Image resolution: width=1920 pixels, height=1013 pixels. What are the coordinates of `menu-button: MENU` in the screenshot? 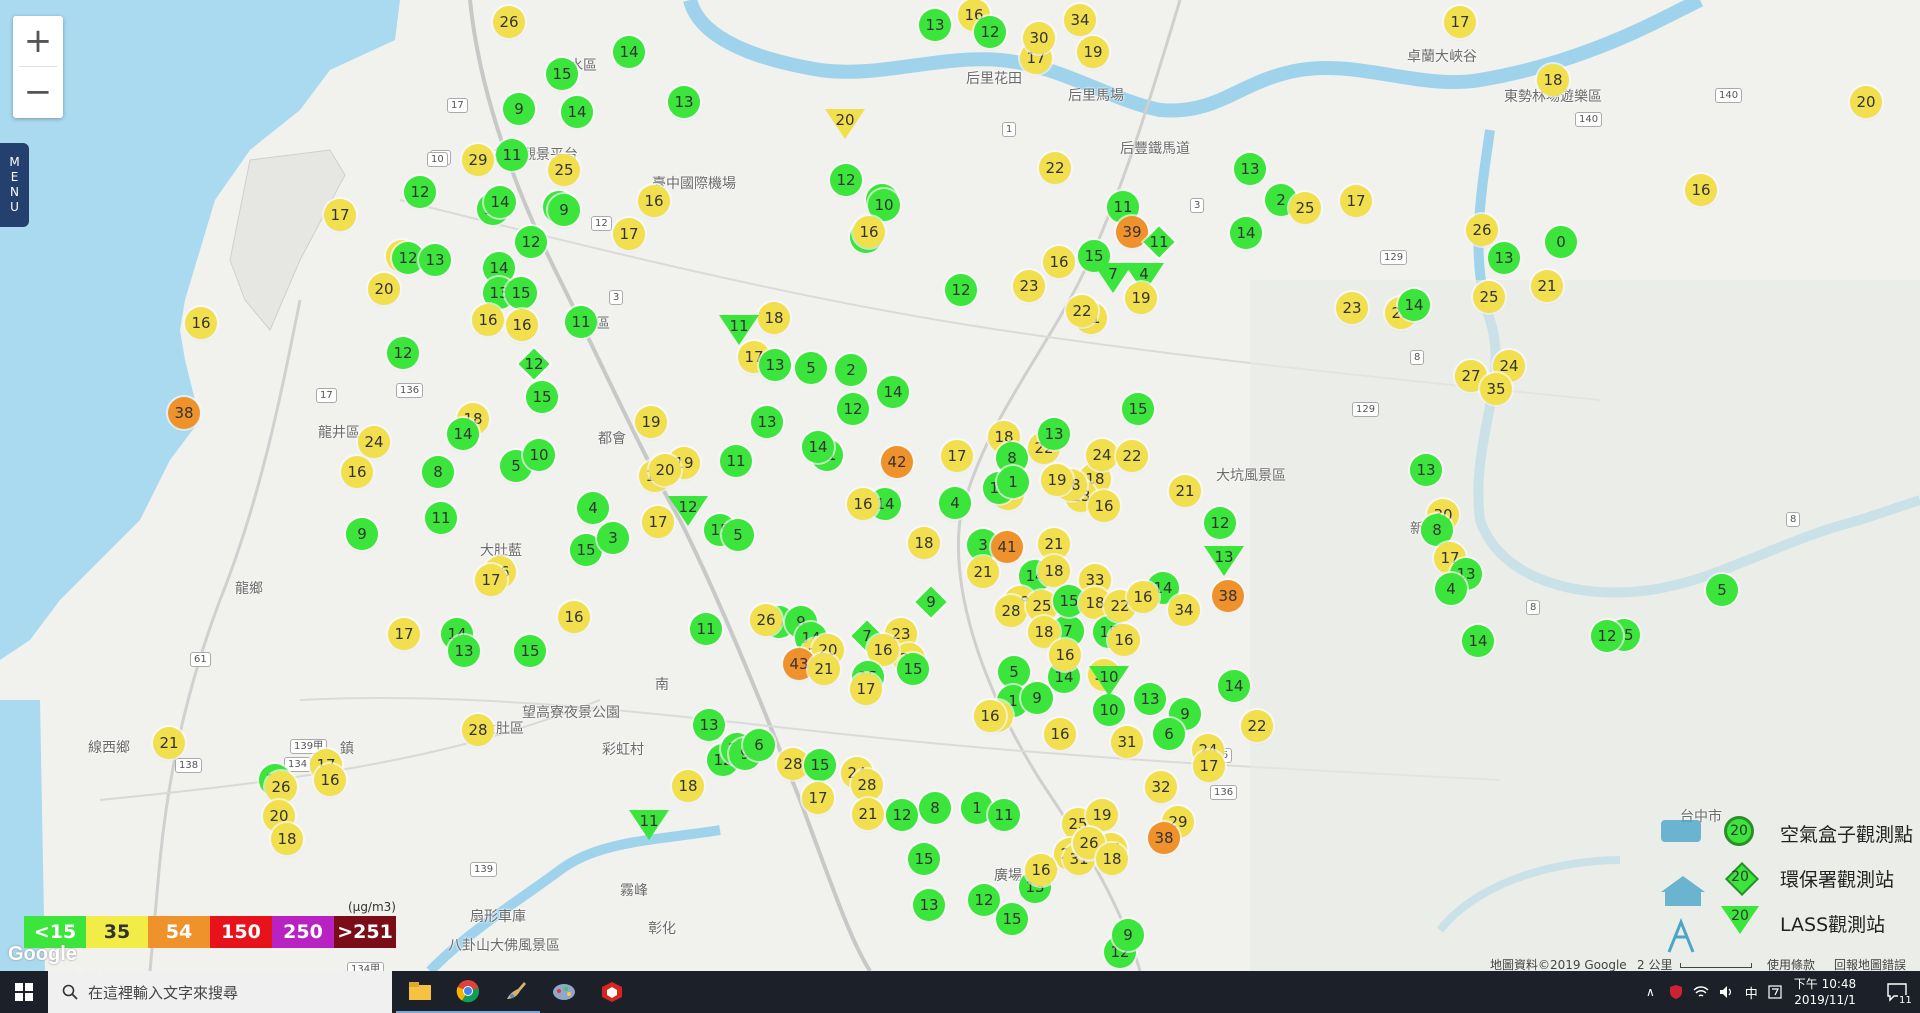 It's located at (14, 185).